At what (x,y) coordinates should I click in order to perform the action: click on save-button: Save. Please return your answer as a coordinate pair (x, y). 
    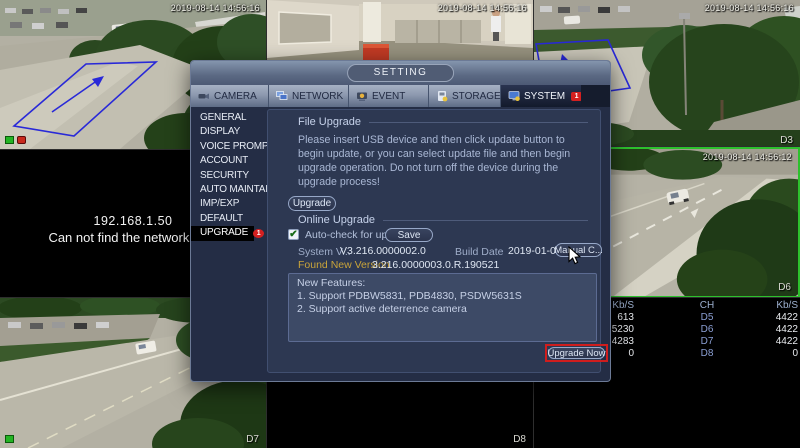
    Looking at the image, I should click on (409, 235).